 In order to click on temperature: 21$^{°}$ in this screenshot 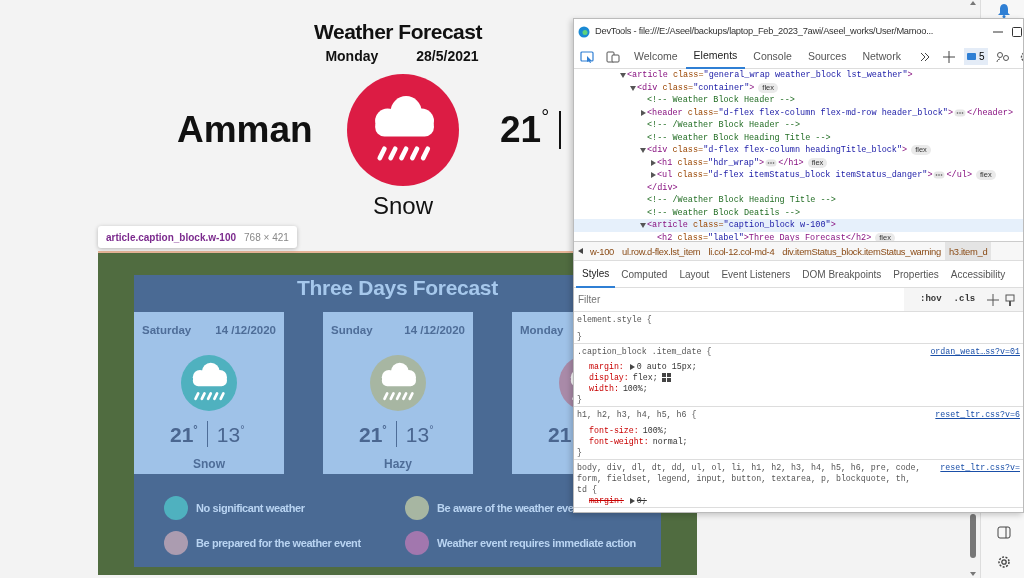, I will do `click(525, 129)`.